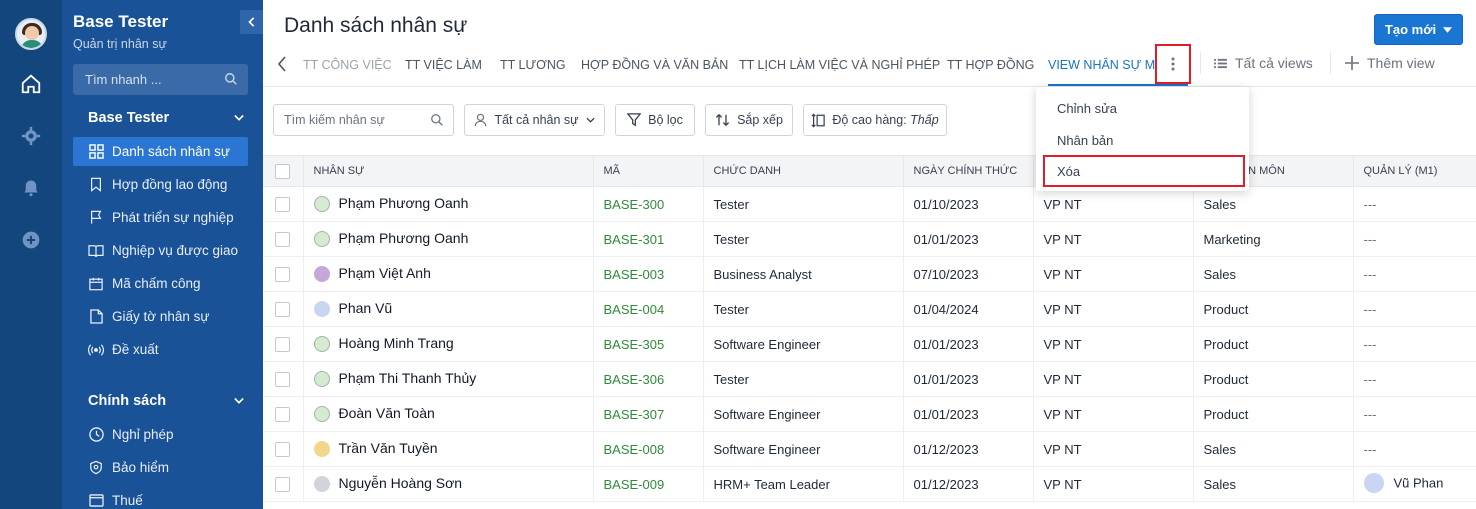 Image resolution: width=1476 pixels, height=509 pixels. What do you see at coordinates (839, 65) in the screenshot?
I see `tab-schedule-leave: TT LỊCH LÀM VIỆC VÀ NGHỈ PHÉP` at bounding box center [839, 65].